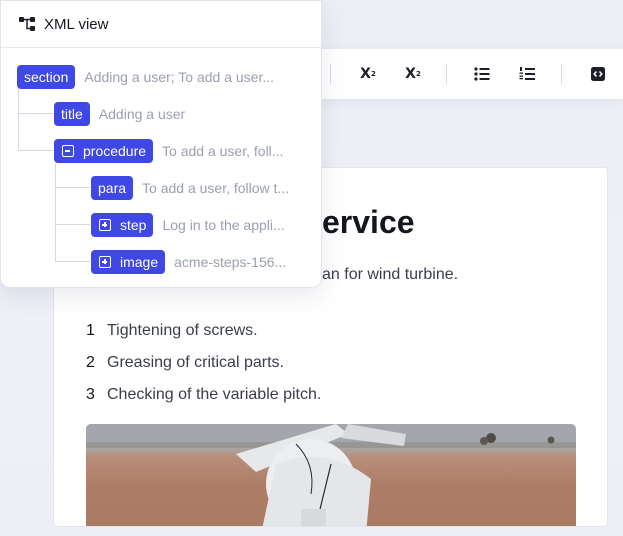 Image resolution: width=623 pixels, height=536 pixels. I want to click on list-item: 2 Greasing of critical parts., so click(203, 363).